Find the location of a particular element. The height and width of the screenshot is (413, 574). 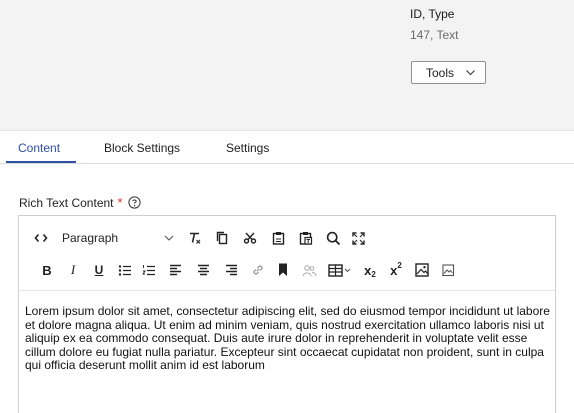

superscript-glyph: x is located at coordinates (394, 270).